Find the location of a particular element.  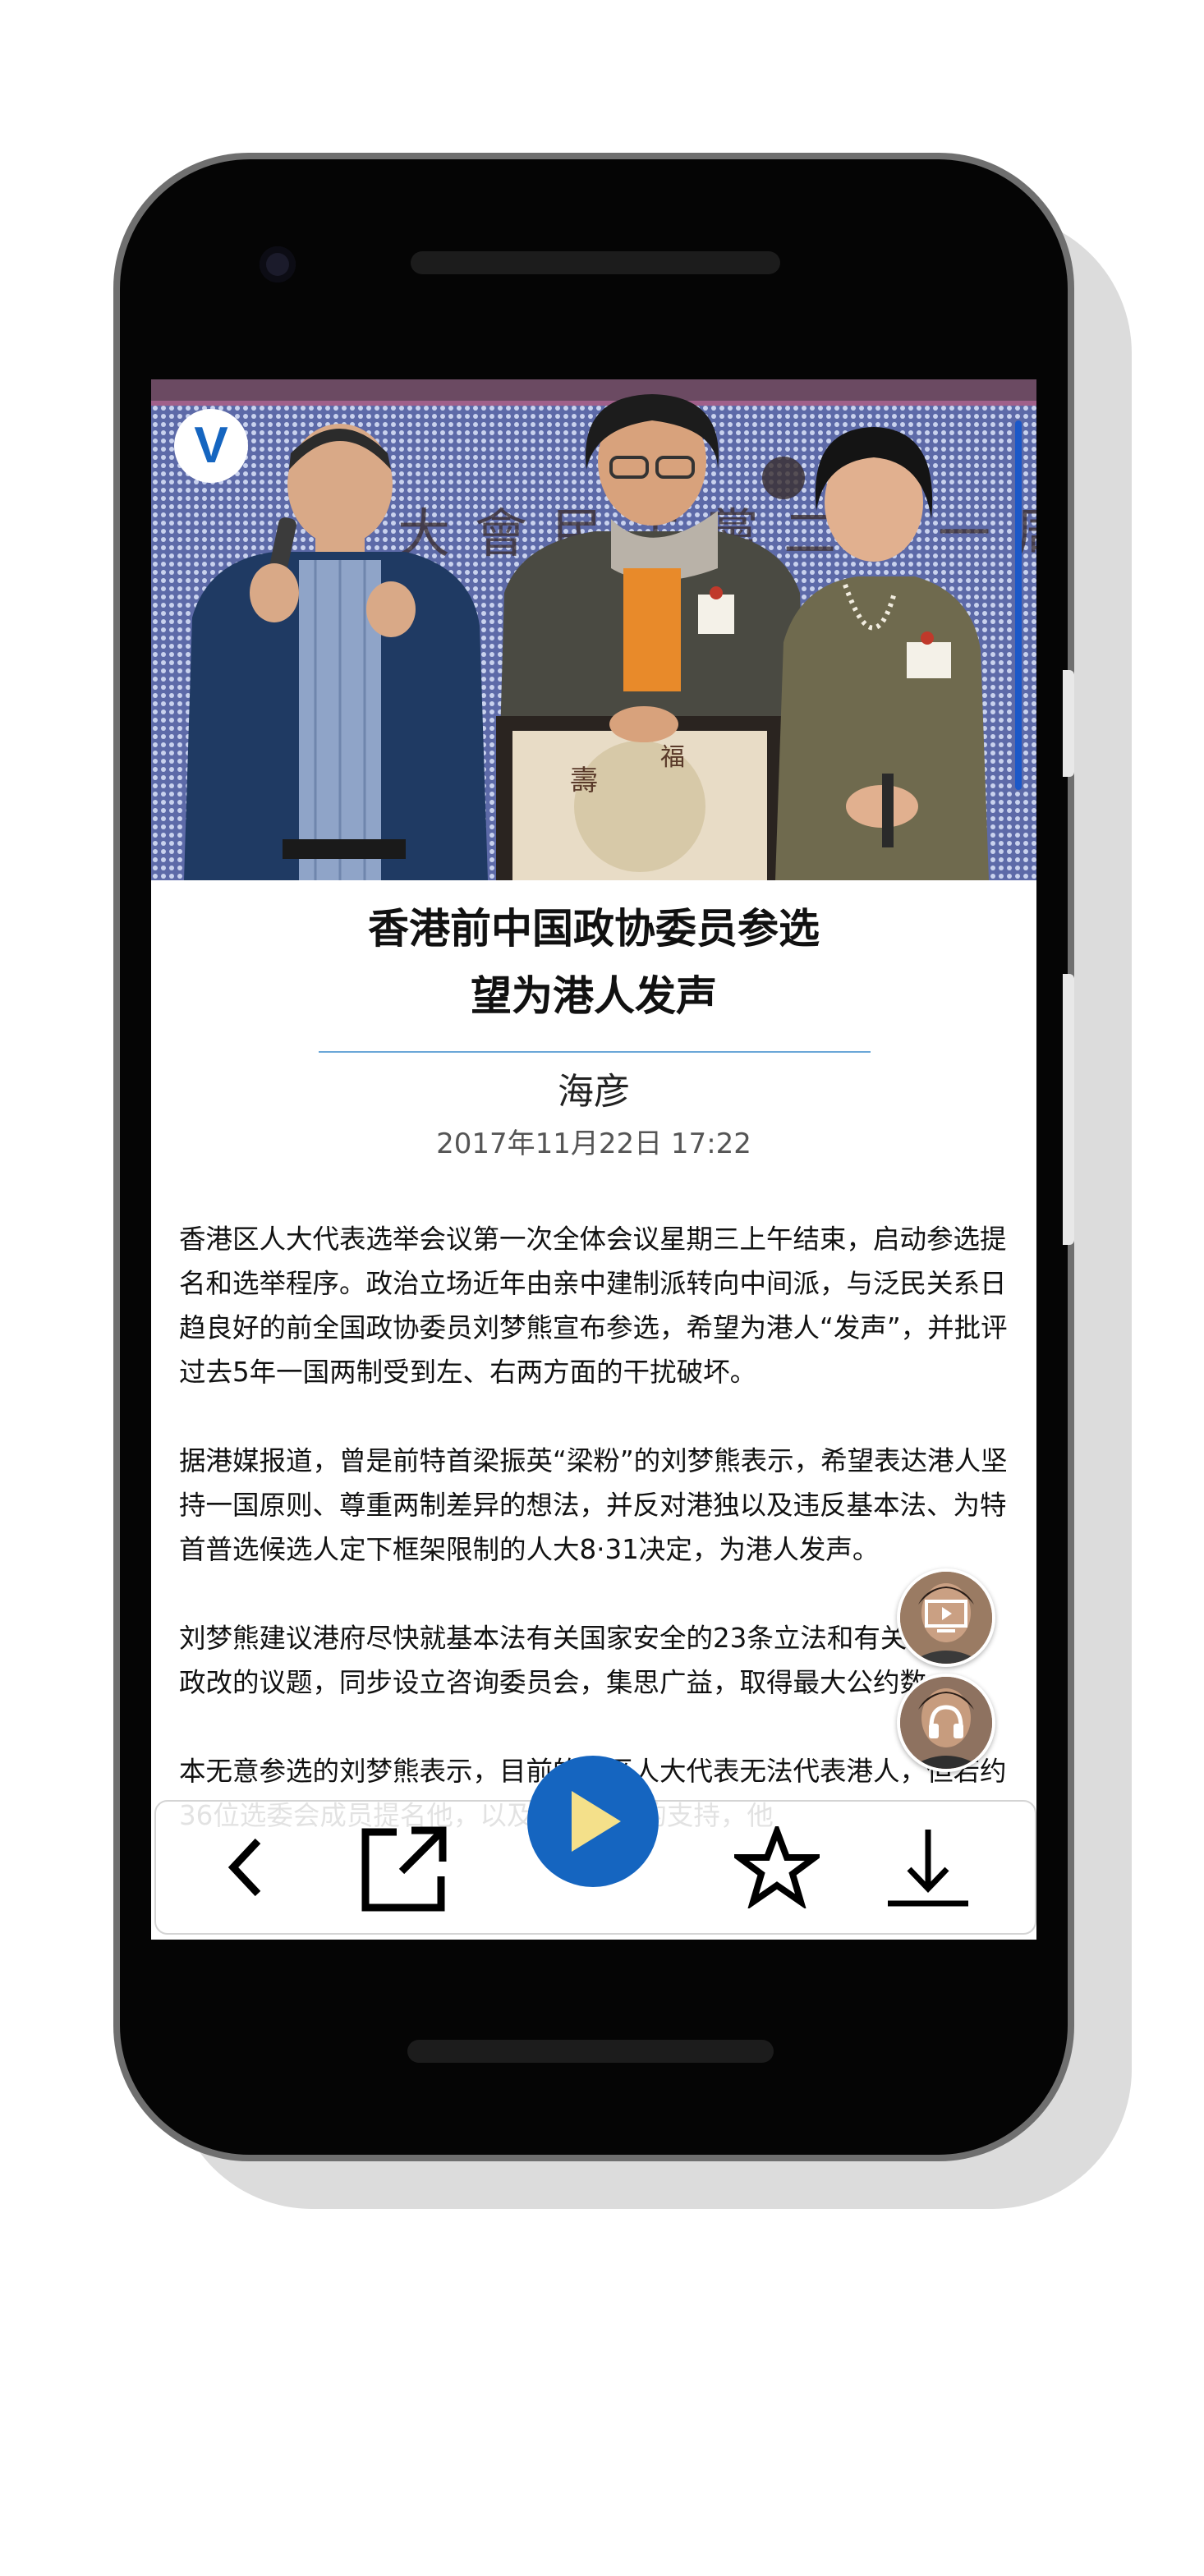

phone-power-button is located at coordinates (1068, 723).